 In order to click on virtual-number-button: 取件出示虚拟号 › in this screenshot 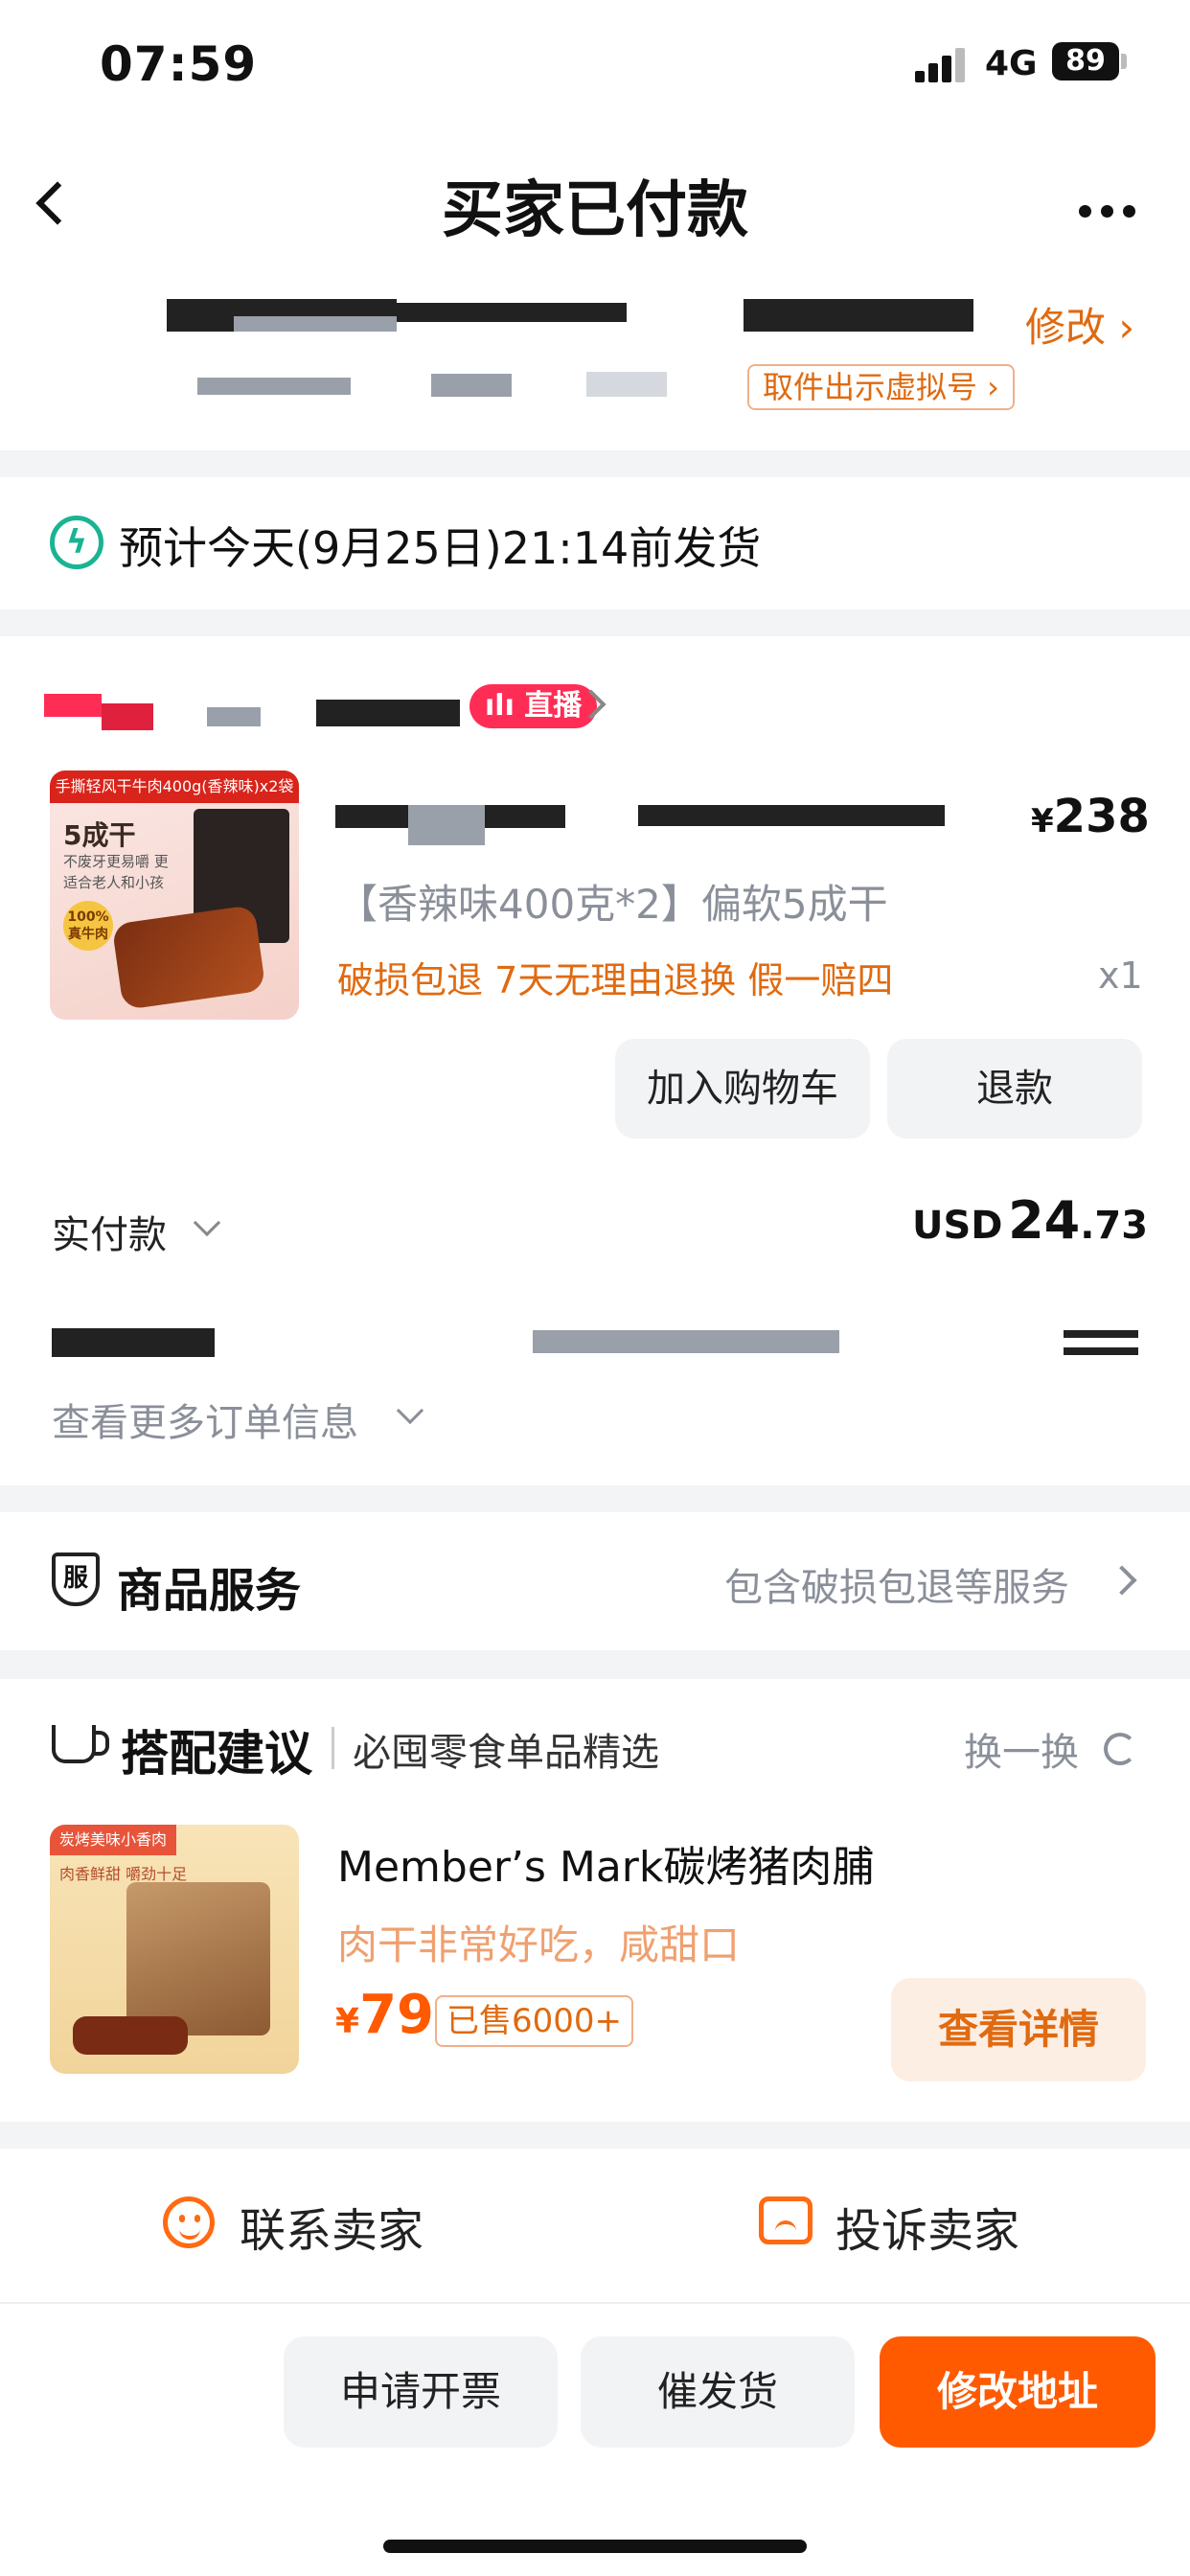, I will do `click(881, 387)`.